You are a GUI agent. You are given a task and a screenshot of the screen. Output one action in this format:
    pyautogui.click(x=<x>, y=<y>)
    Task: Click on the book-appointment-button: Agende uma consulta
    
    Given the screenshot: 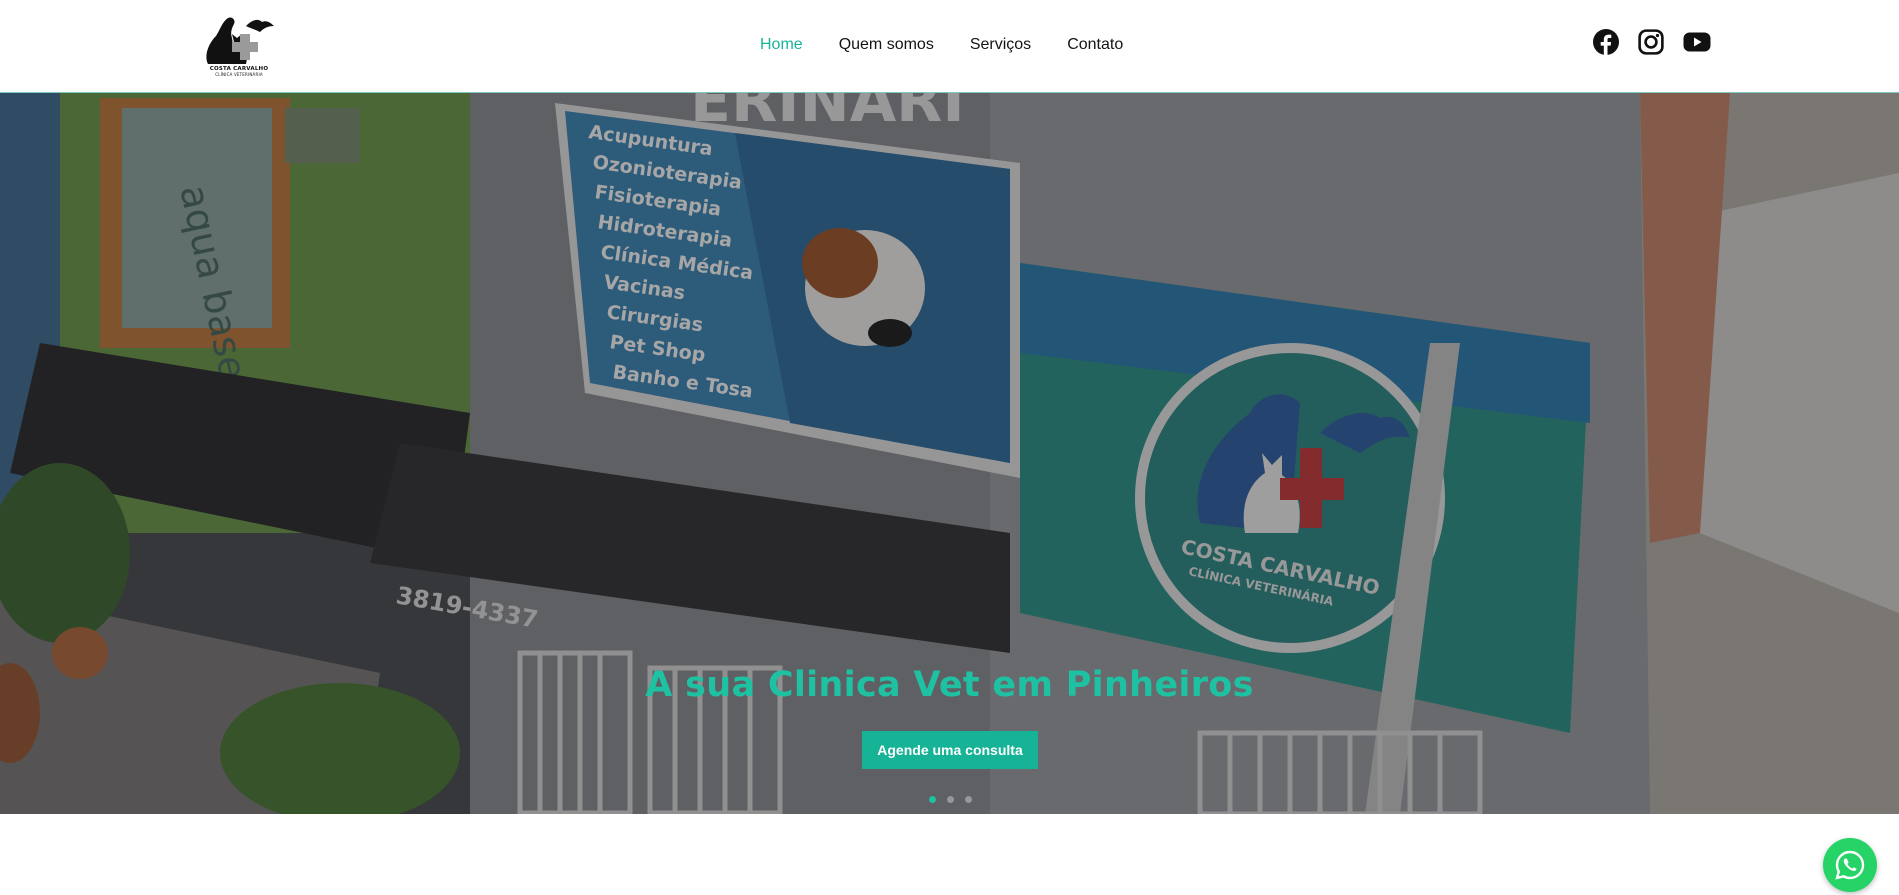 What is the action you would take?
    pyautogui.click(x=950, y=750)
    